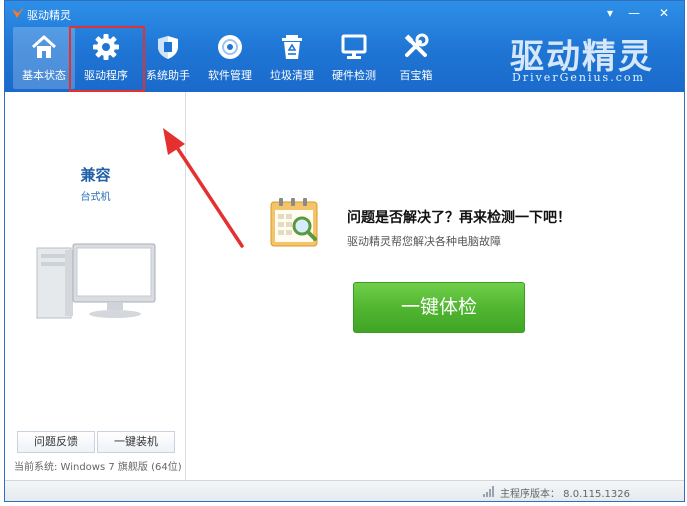 Image resolution: width=687 pixels, height=506 pixels. I want to click on tools-icon, so click(416, 45).